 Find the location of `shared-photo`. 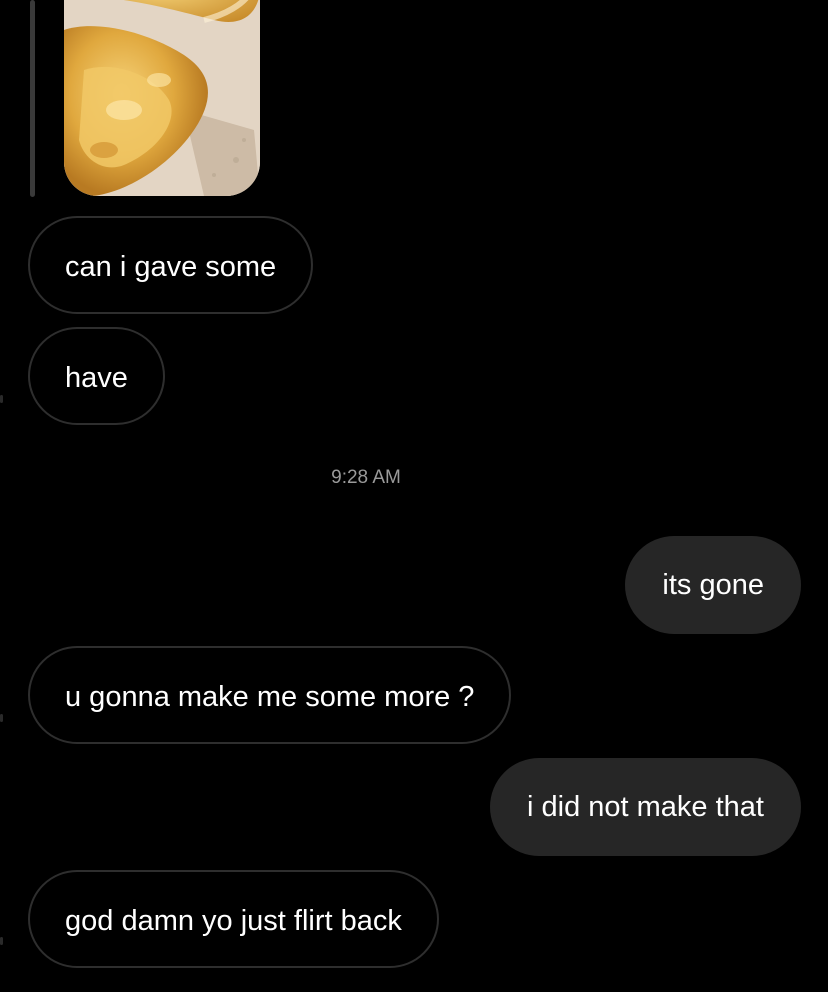

shared-photo is located at coordinates (162, 98).